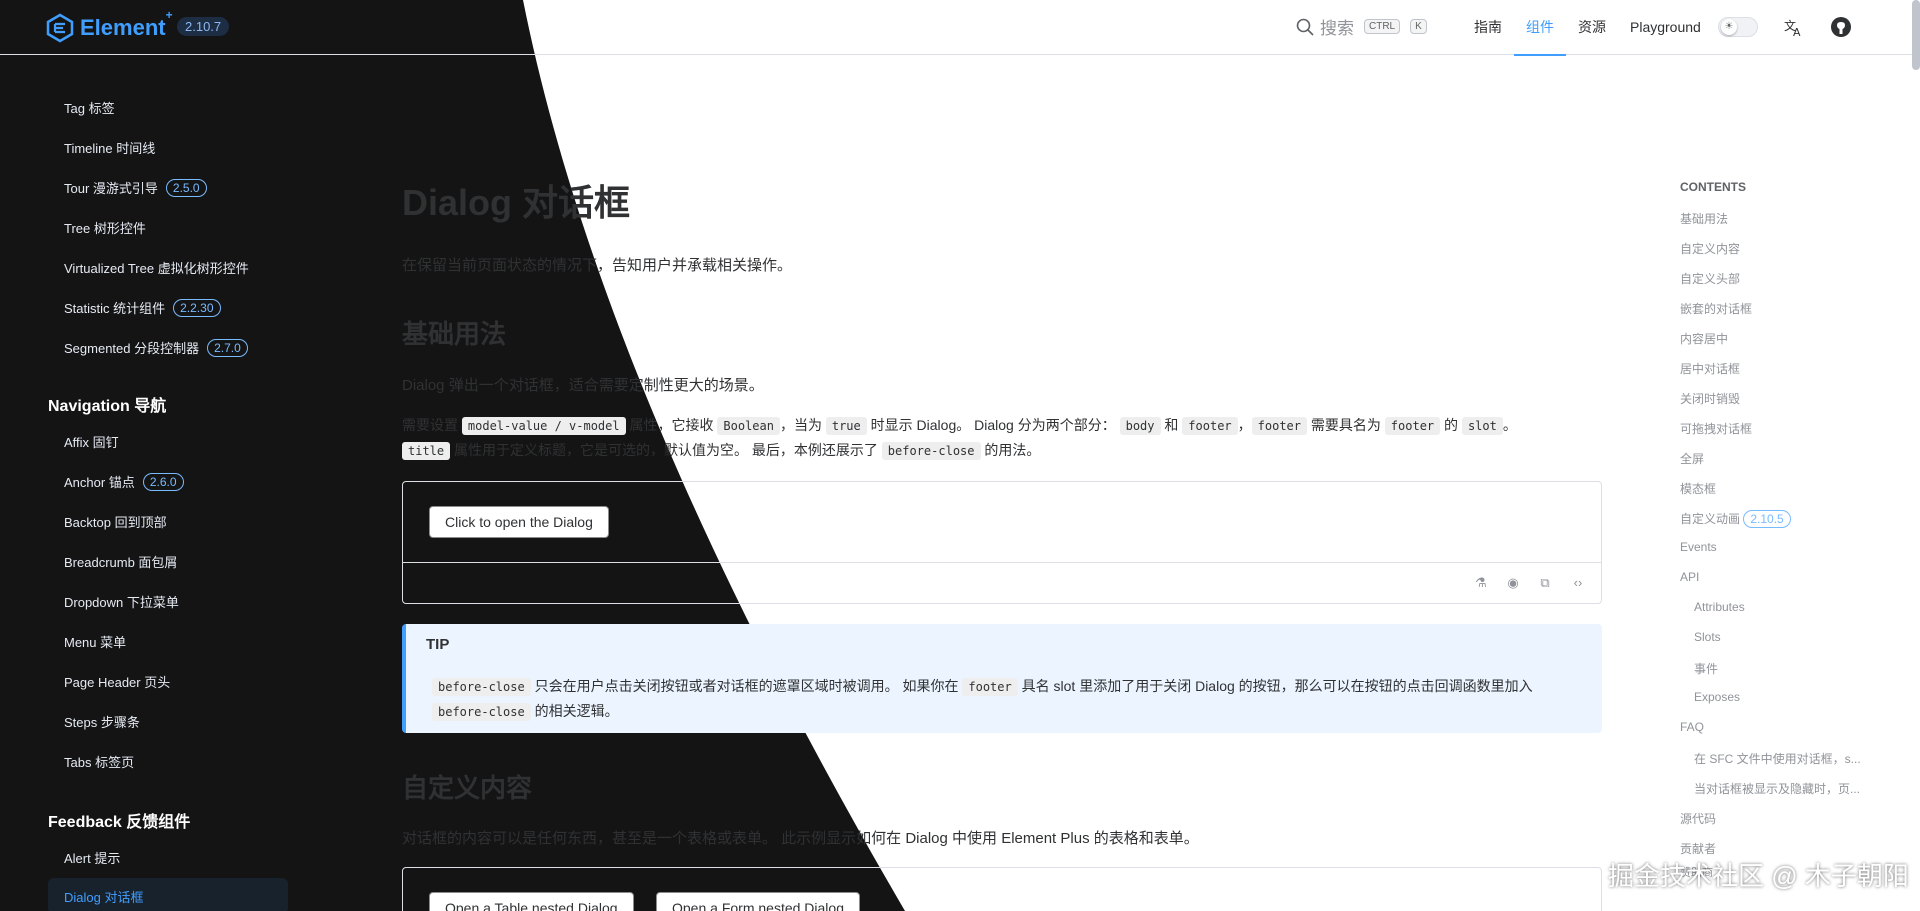 Image resolution: width=1920 pixels, height=911 pixels. I want to click on theme-toggle: ☀, so click(1738, 27).